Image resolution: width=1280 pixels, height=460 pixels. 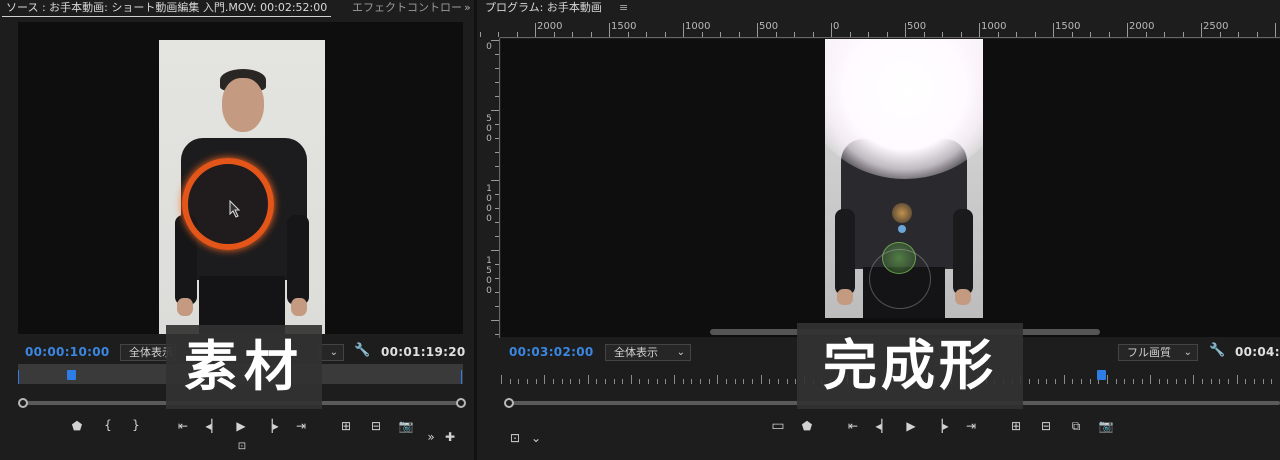 What do you see at coordinates (1076, 426) in the screenshot?
I see `comparison-view-button: ⧉` at bounding box center [1076, 426].